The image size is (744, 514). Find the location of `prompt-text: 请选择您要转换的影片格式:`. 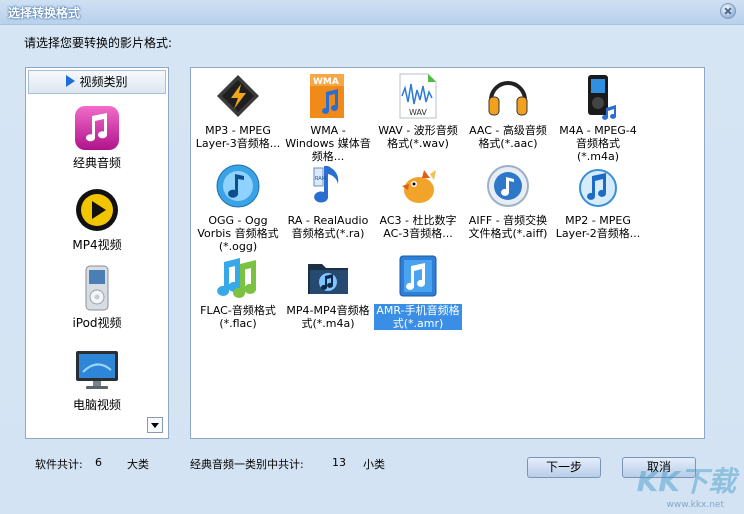

prompt-text: 请选择您要转换的影片格式: is located at coordinates (98, 43).